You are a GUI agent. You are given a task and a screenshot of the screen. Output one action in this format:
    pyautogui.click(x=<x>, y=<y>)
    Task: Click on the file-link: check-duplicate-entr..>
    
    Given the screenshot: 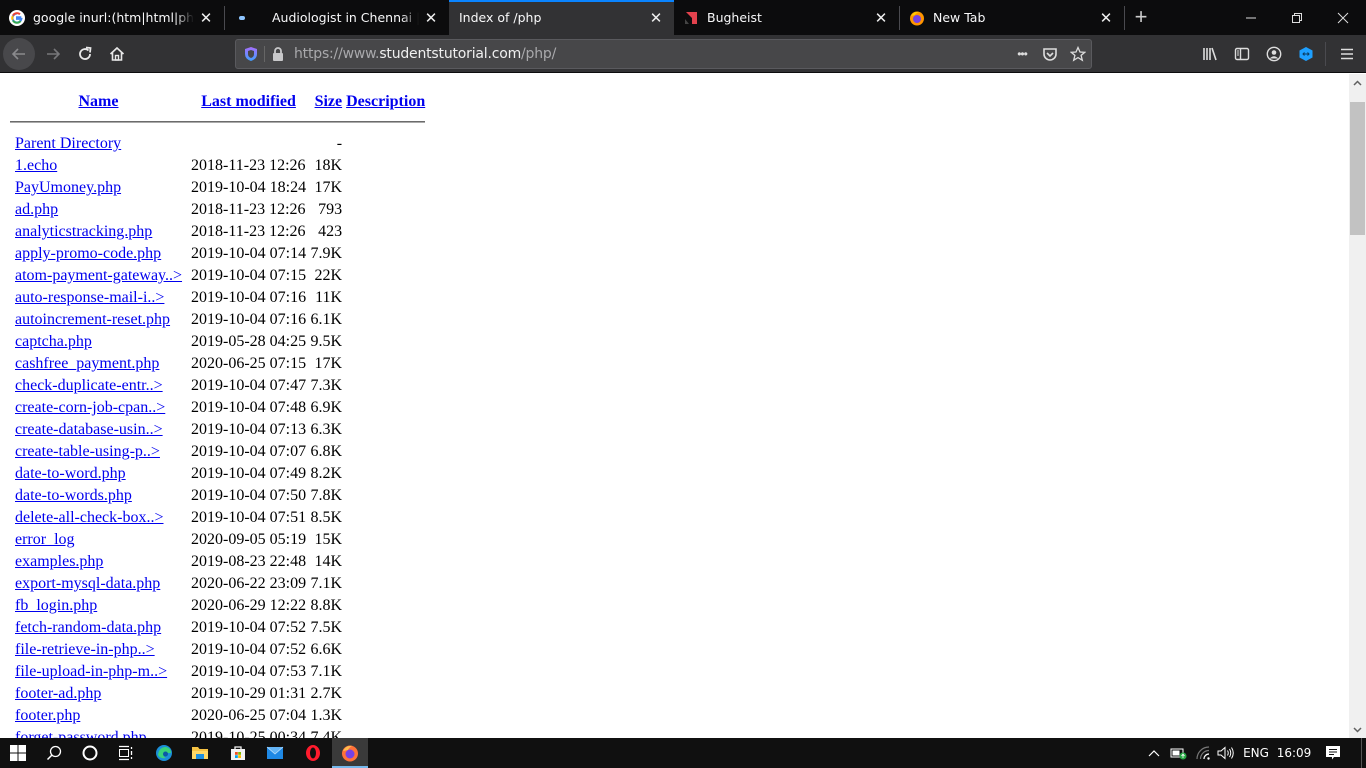 What is the action you would take?
    pyautogui.click(x=89, y=385)
    